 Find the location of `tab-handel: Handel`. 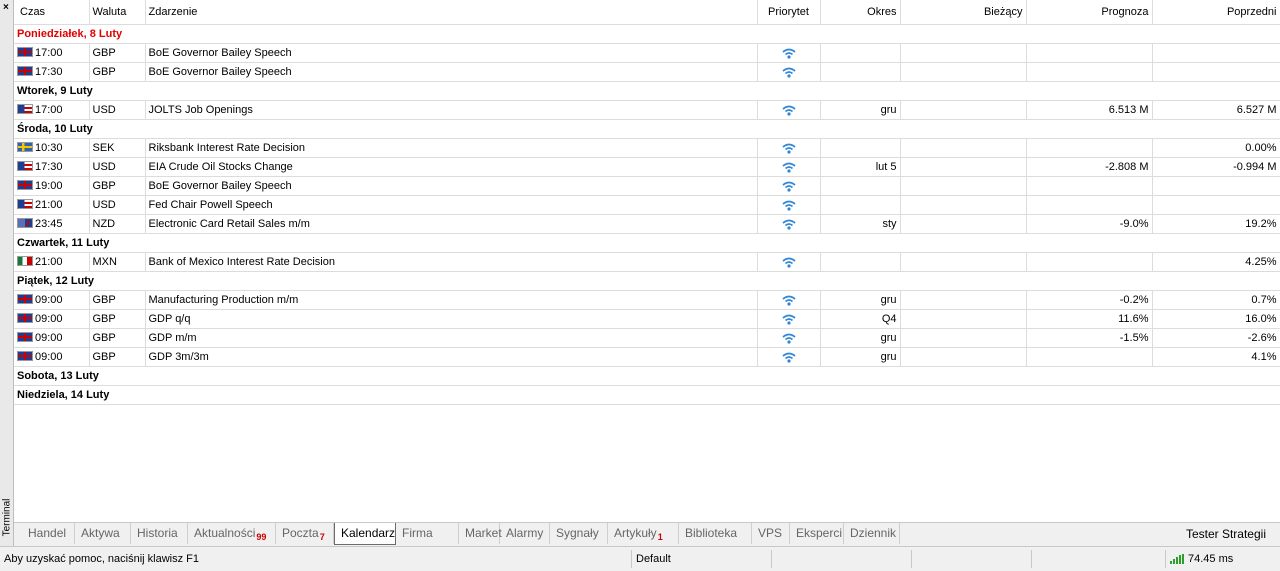

tab-handel: Handel is located at coordinates (48, 533).